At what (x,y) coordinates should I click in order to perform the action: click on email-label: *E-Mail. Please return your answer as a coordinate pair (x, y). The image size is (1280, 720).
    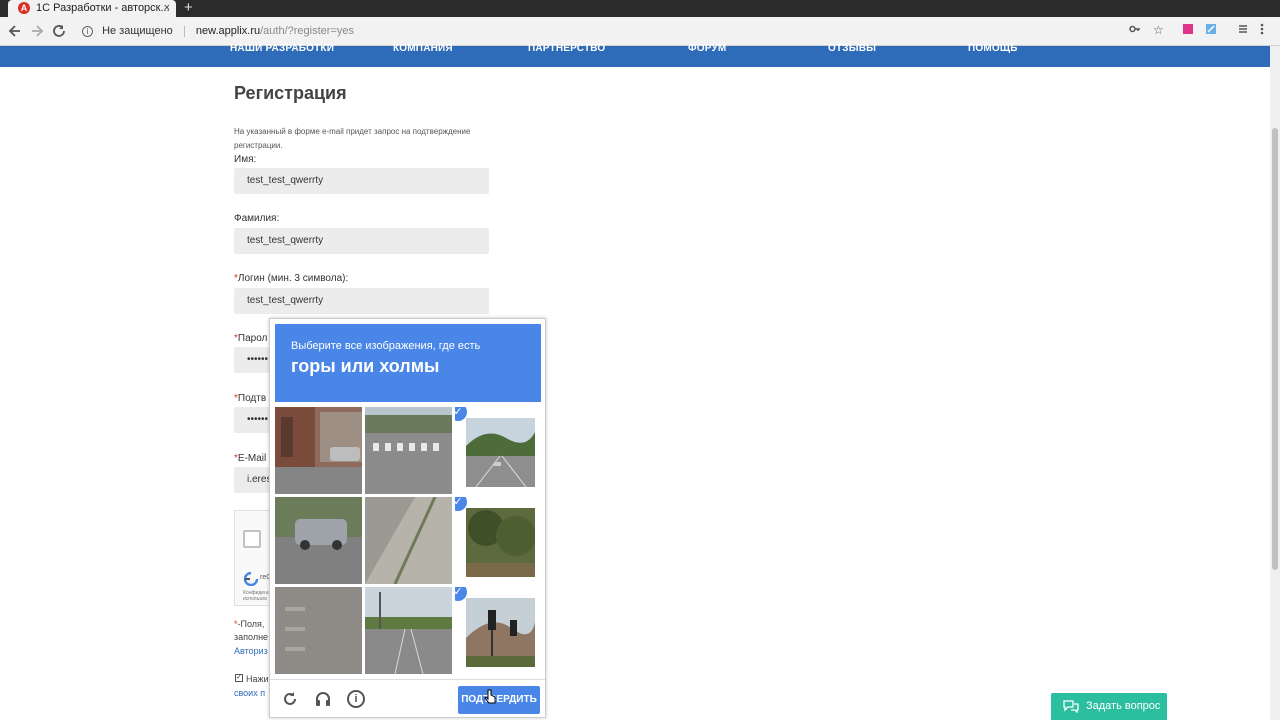
    Looking at the image, I should click on (250, 458).